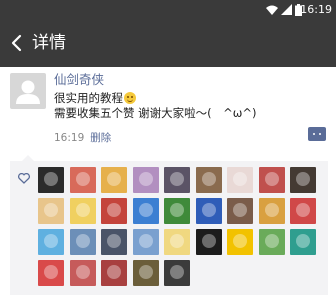 Image resolution: width=336 pixels, height=299 pixels. Describe the element at coordinates (69, 138) in the screenshot. I see `post-time: 16:19` at that location.